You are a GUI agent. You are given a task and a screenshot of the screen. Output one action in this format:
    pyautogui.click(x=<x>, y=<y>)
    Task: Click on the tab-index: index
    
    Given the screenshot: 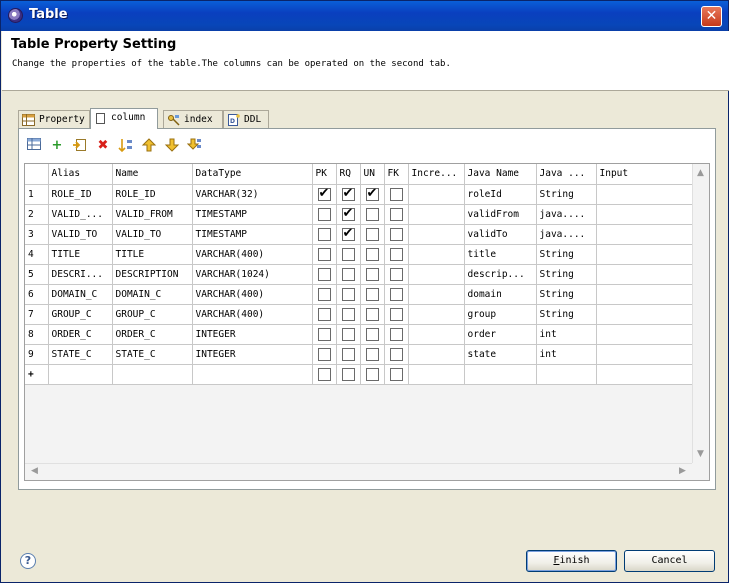 What is the action you would take?
    pyautogui.click(x=193, y=119)
    